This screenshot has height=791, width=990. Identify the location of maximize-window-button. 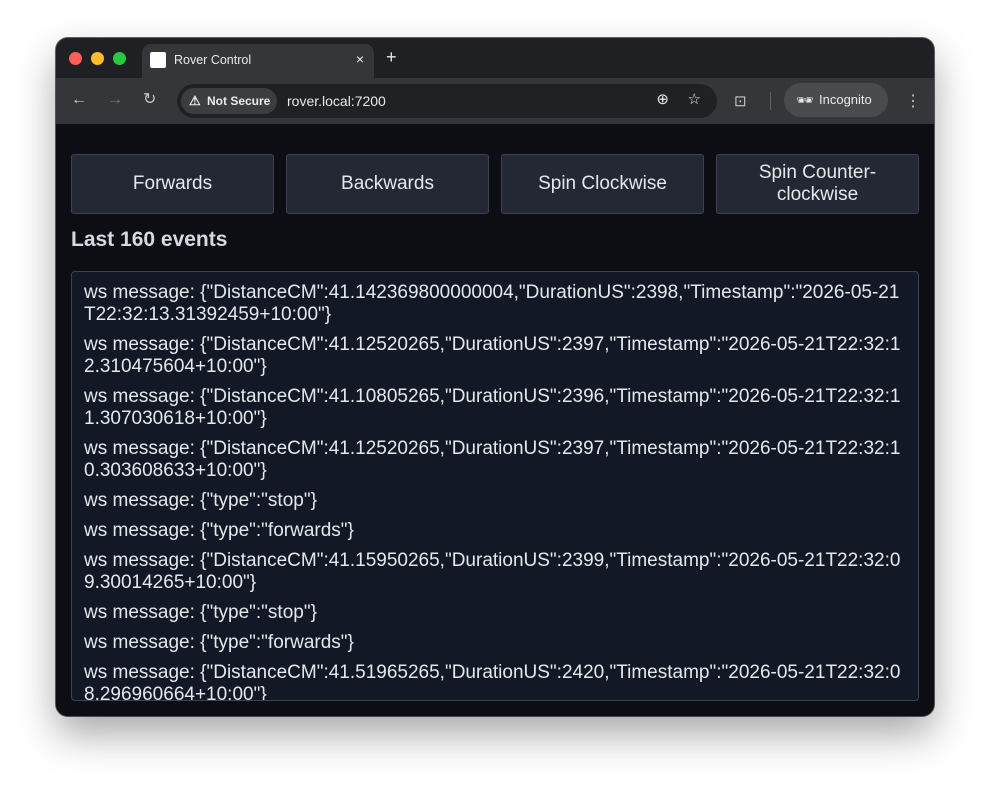
(119, 58).